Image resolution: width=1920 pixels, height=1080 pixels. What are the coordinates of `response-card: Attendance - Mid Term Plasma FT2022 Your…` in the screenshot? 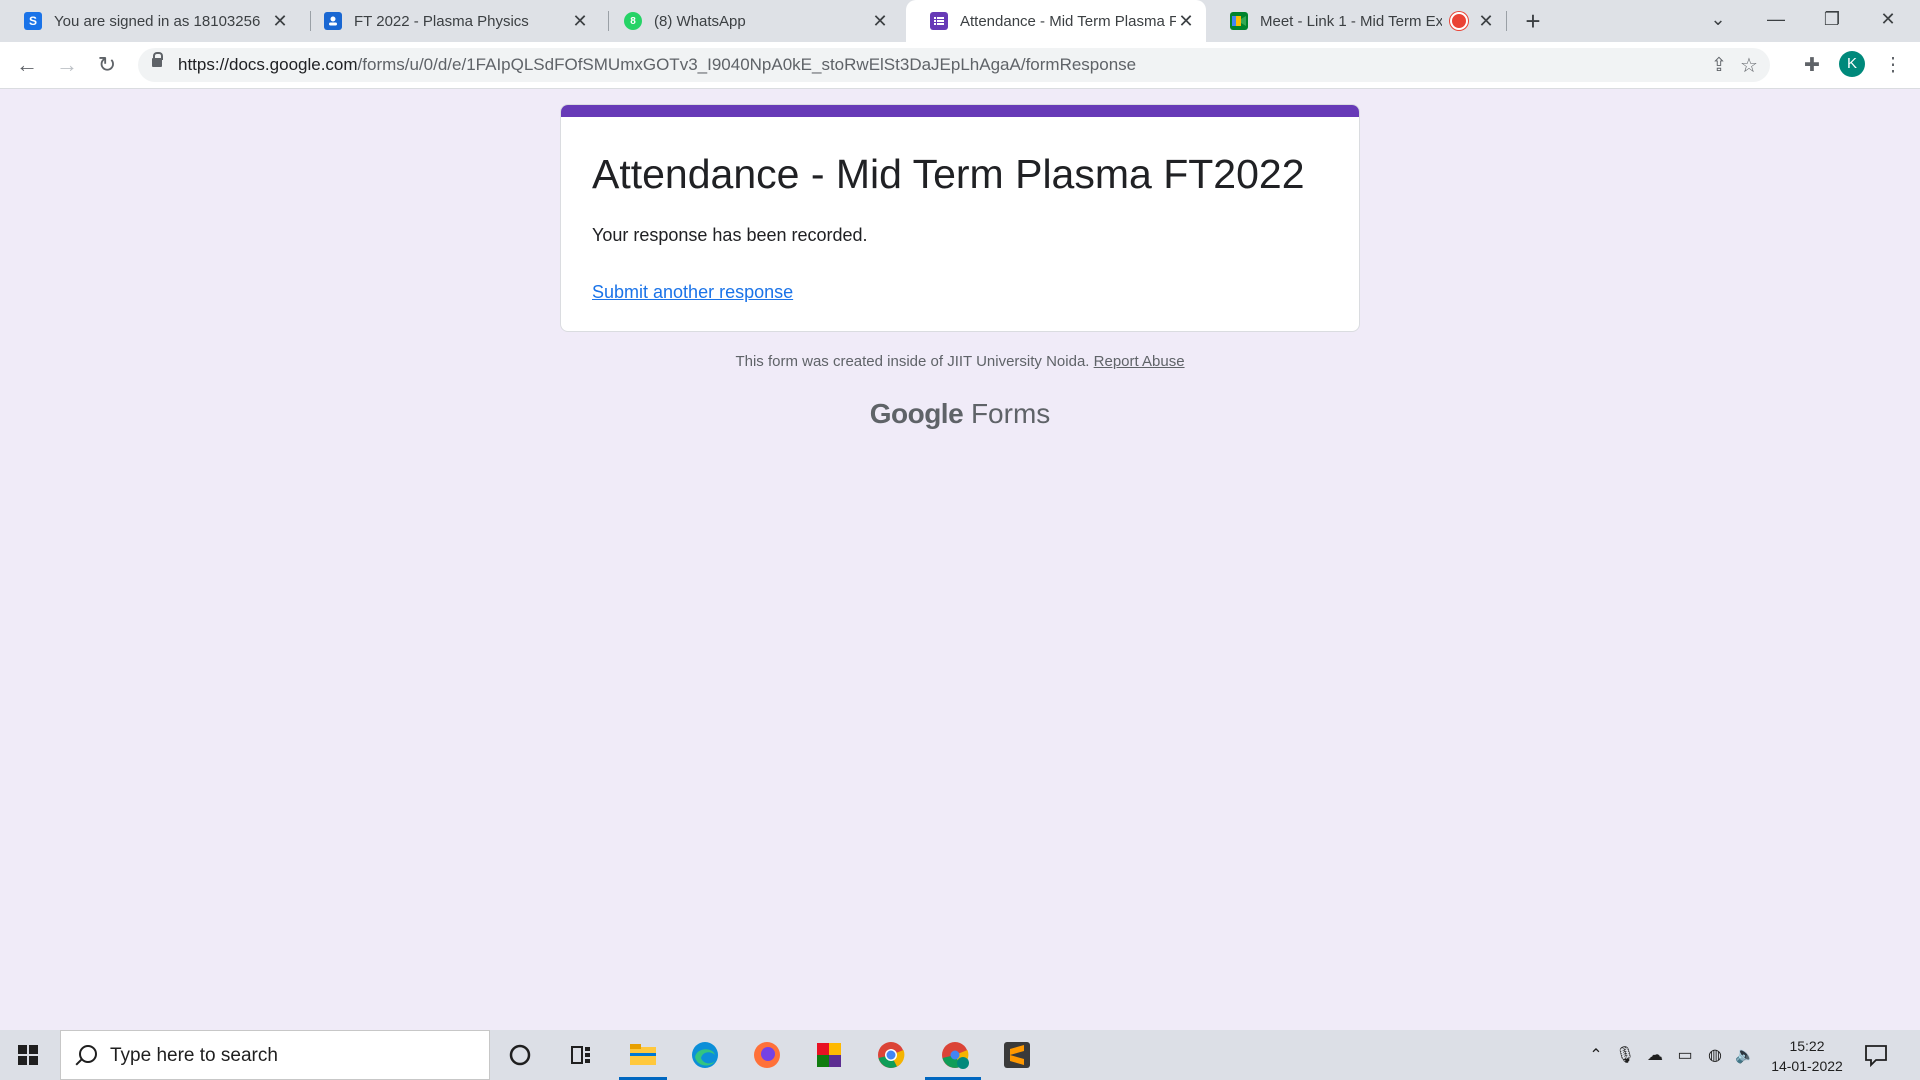 It's located at (960, 218).